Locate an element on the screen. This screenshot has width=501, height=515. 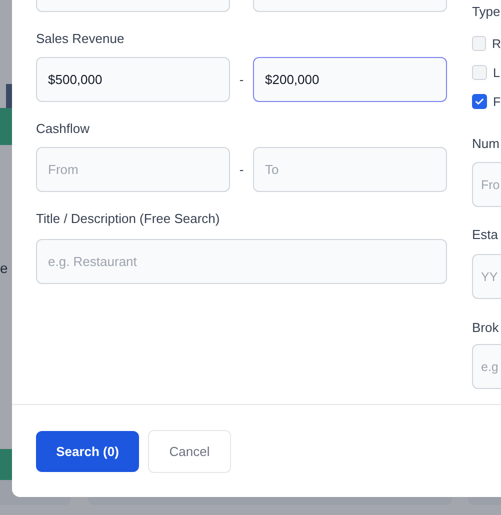
input-field: e.g is located at coordinates (486, 366).